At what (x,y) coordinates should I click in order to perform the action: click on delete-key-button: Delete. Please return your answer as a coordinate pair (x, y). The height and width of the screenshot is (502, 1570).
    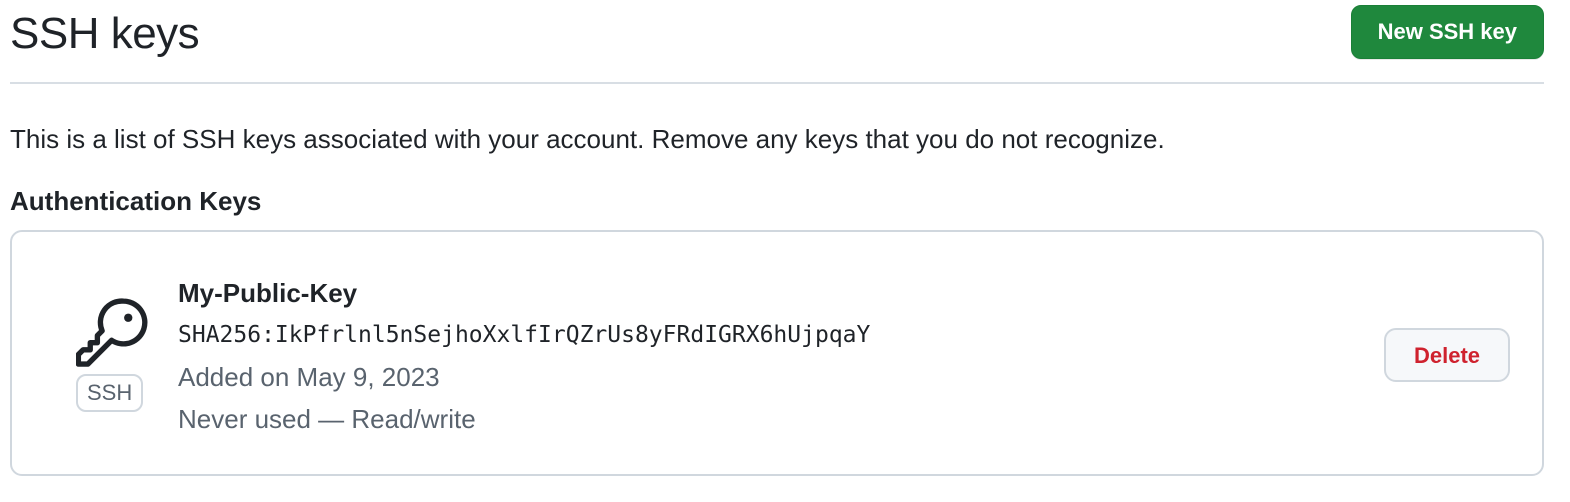
    Looking at the image, I should click on (1447, 355).